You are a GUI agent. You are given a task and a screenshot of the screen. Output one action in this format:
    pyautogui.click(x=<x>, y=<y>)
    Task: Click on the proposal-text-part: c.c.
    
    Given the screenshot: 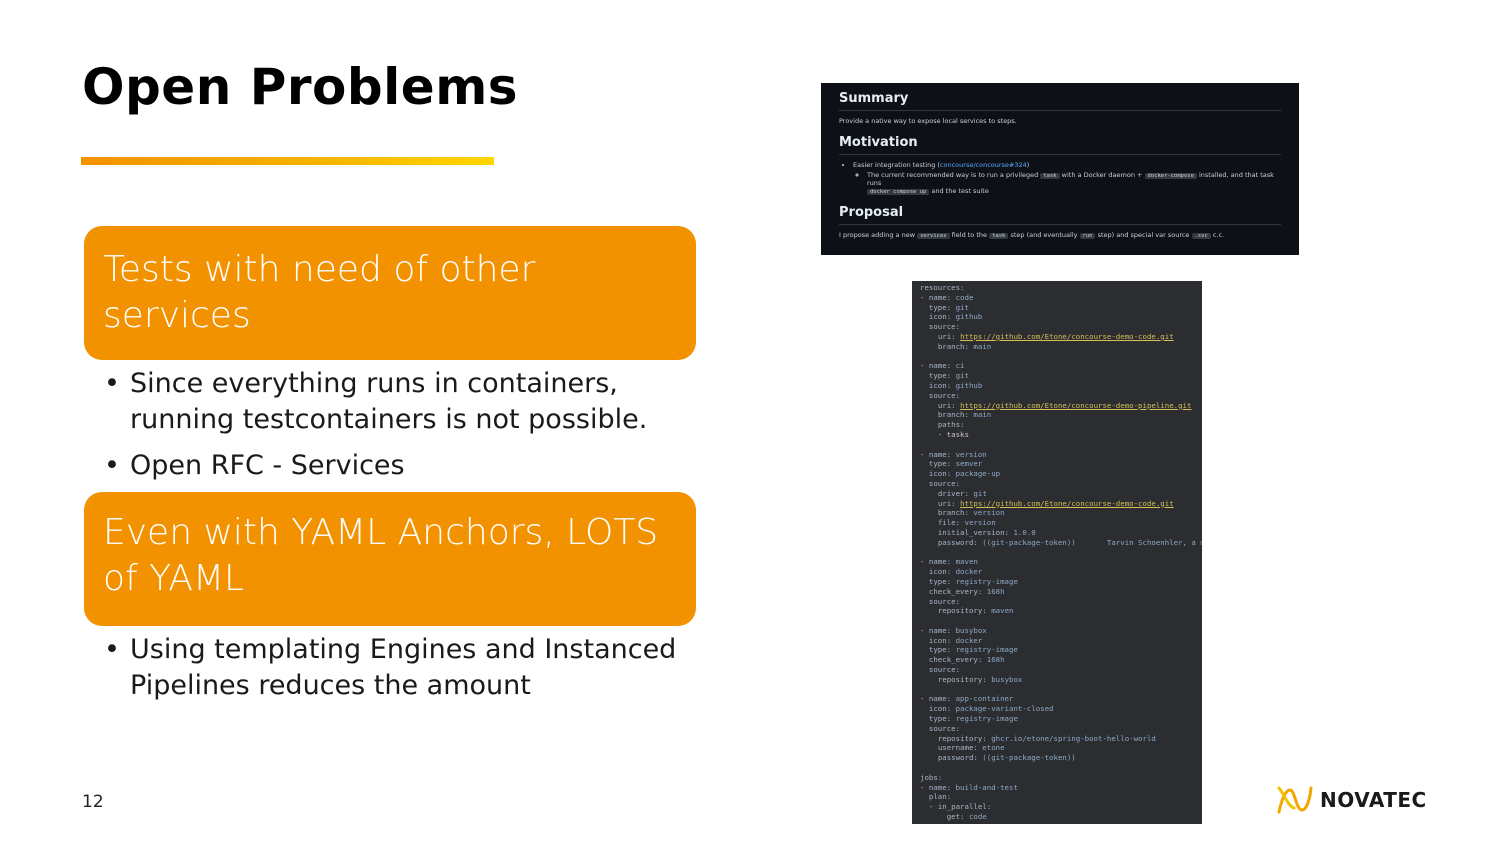 What is the action you would take?
    pyautogui.click(x=1218, y=235)
    